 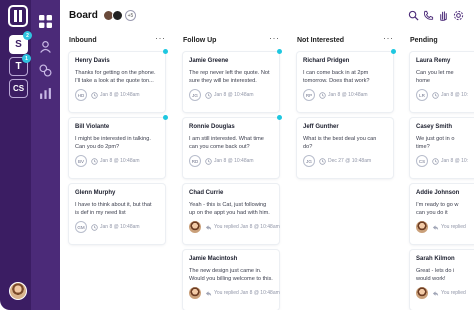 What do you see at coordinates (195, 95) in the screenshot?
I see `contact-initials-avatar: JG` at bounding box center [195, 95].